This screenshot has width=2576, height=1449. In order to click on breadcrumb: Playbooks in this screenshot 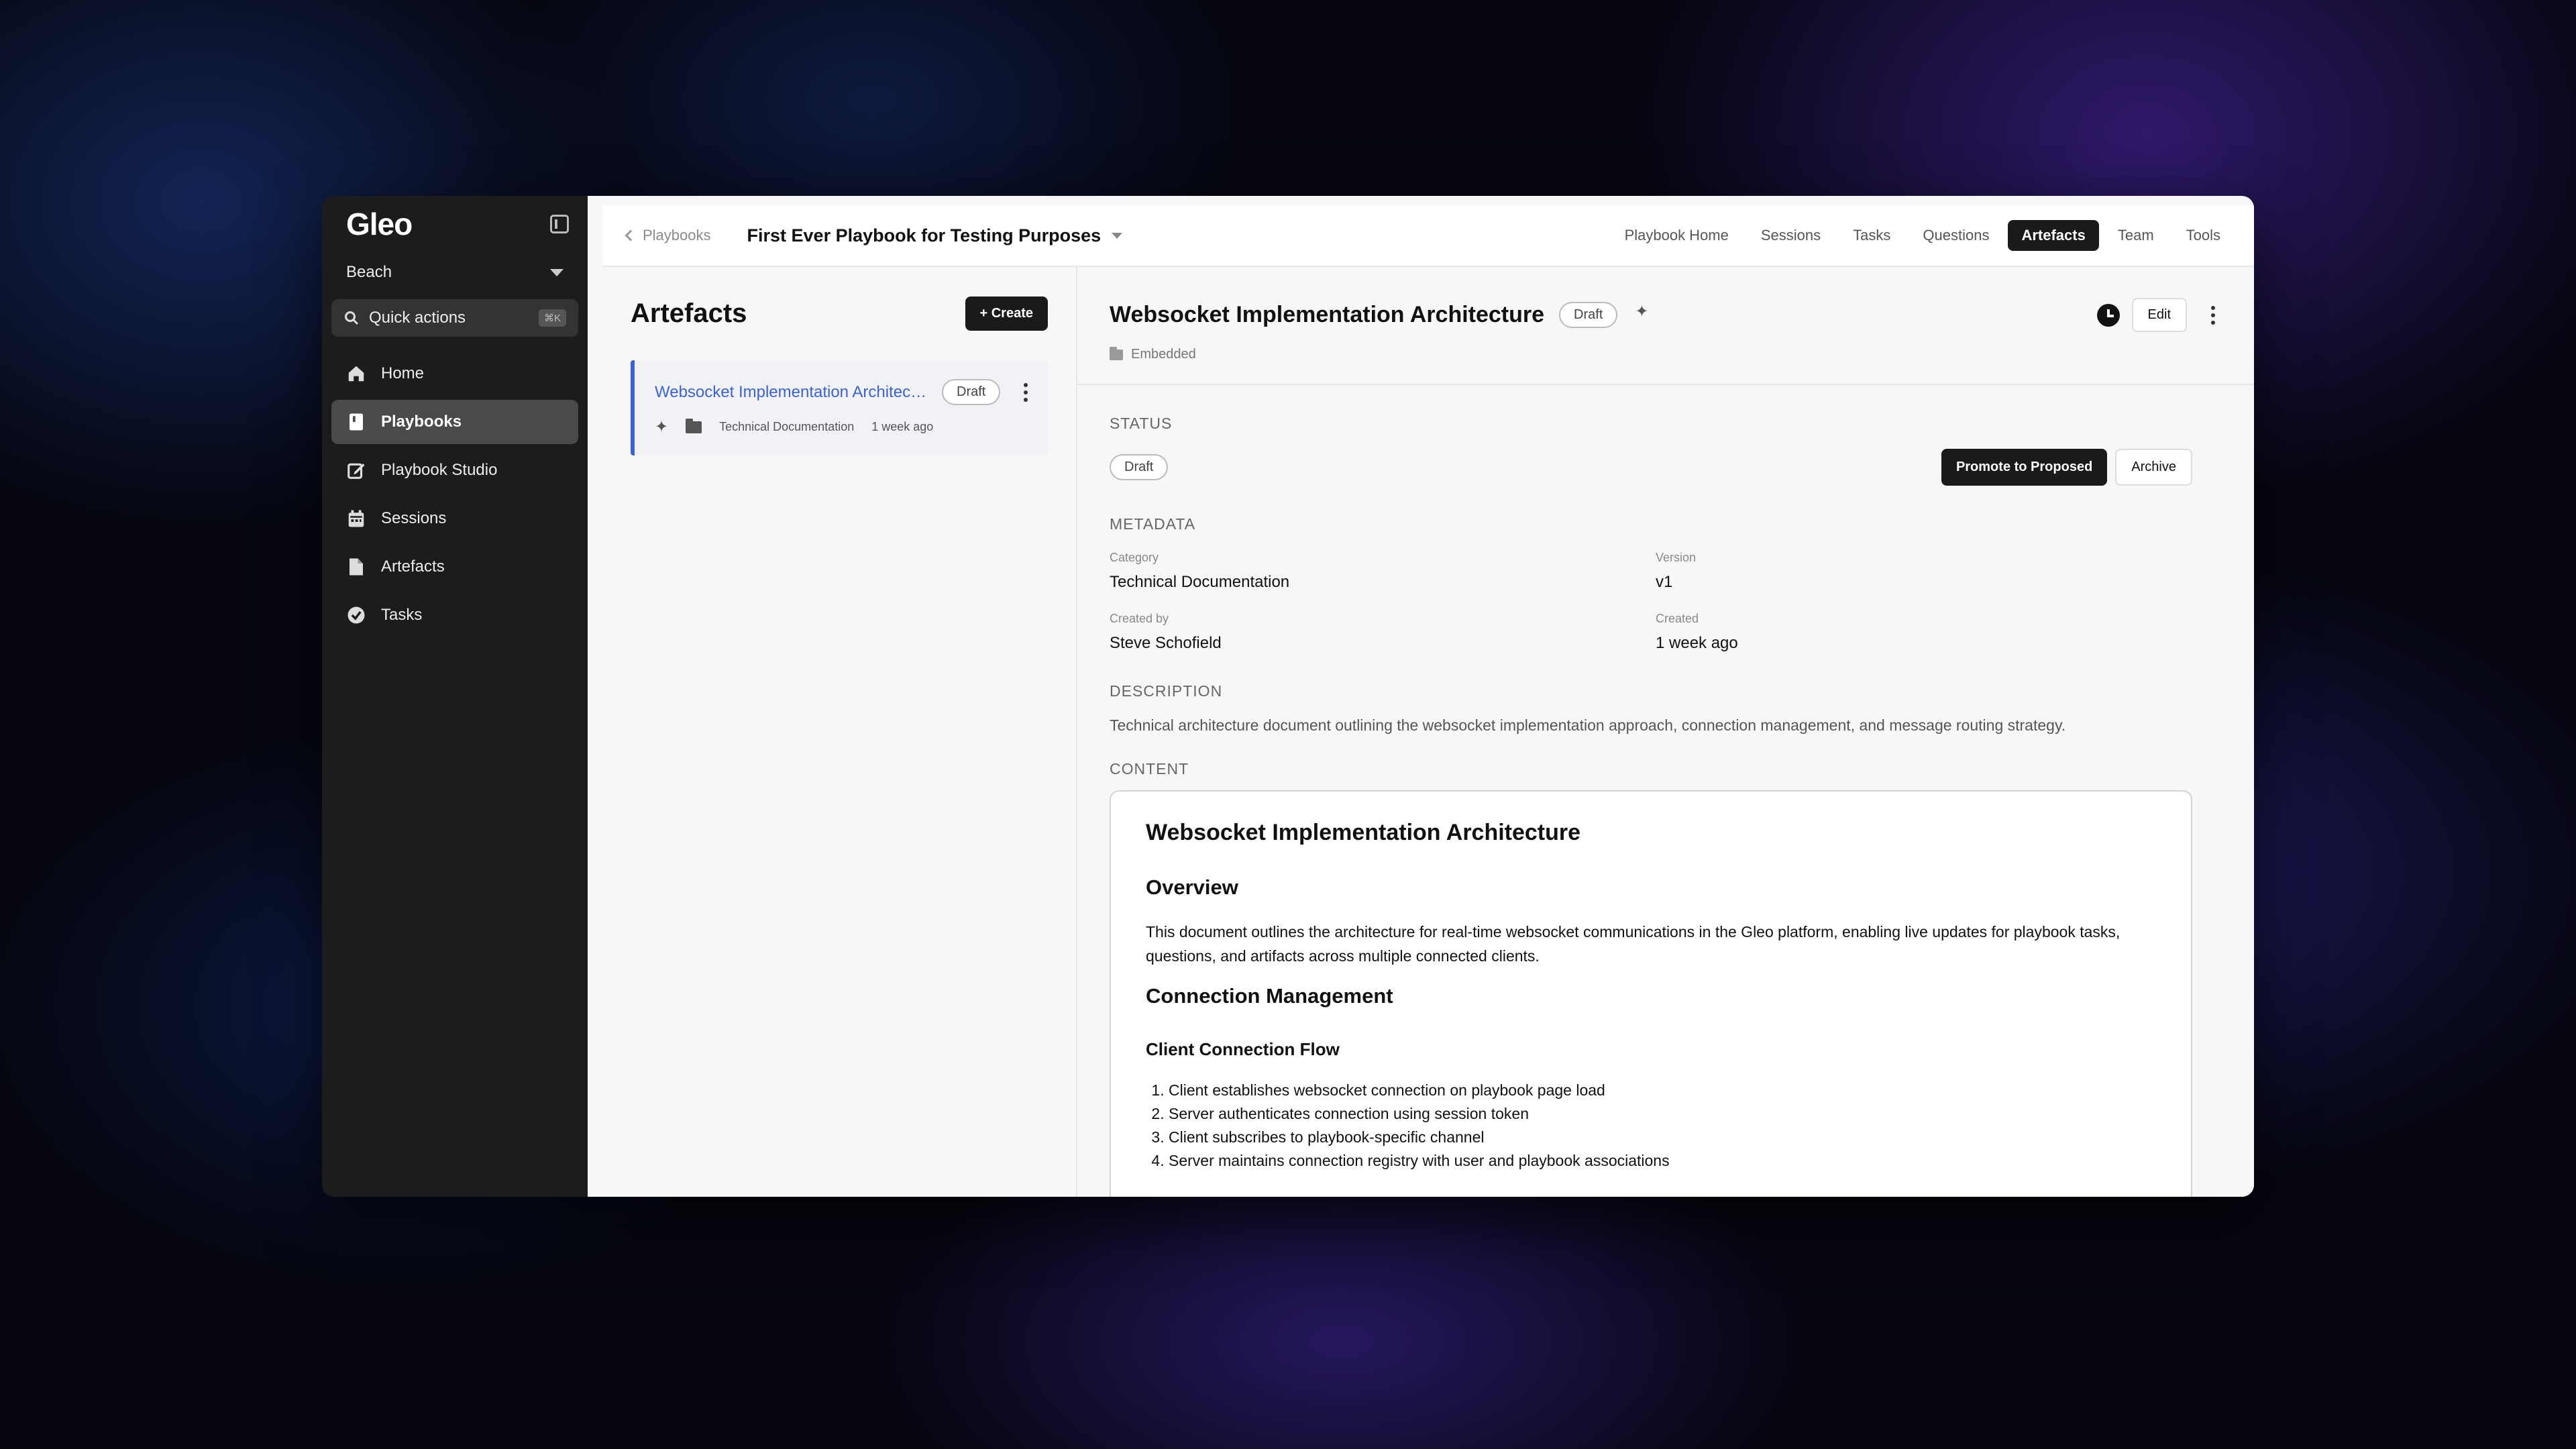, I will do `click(668, 235)`.